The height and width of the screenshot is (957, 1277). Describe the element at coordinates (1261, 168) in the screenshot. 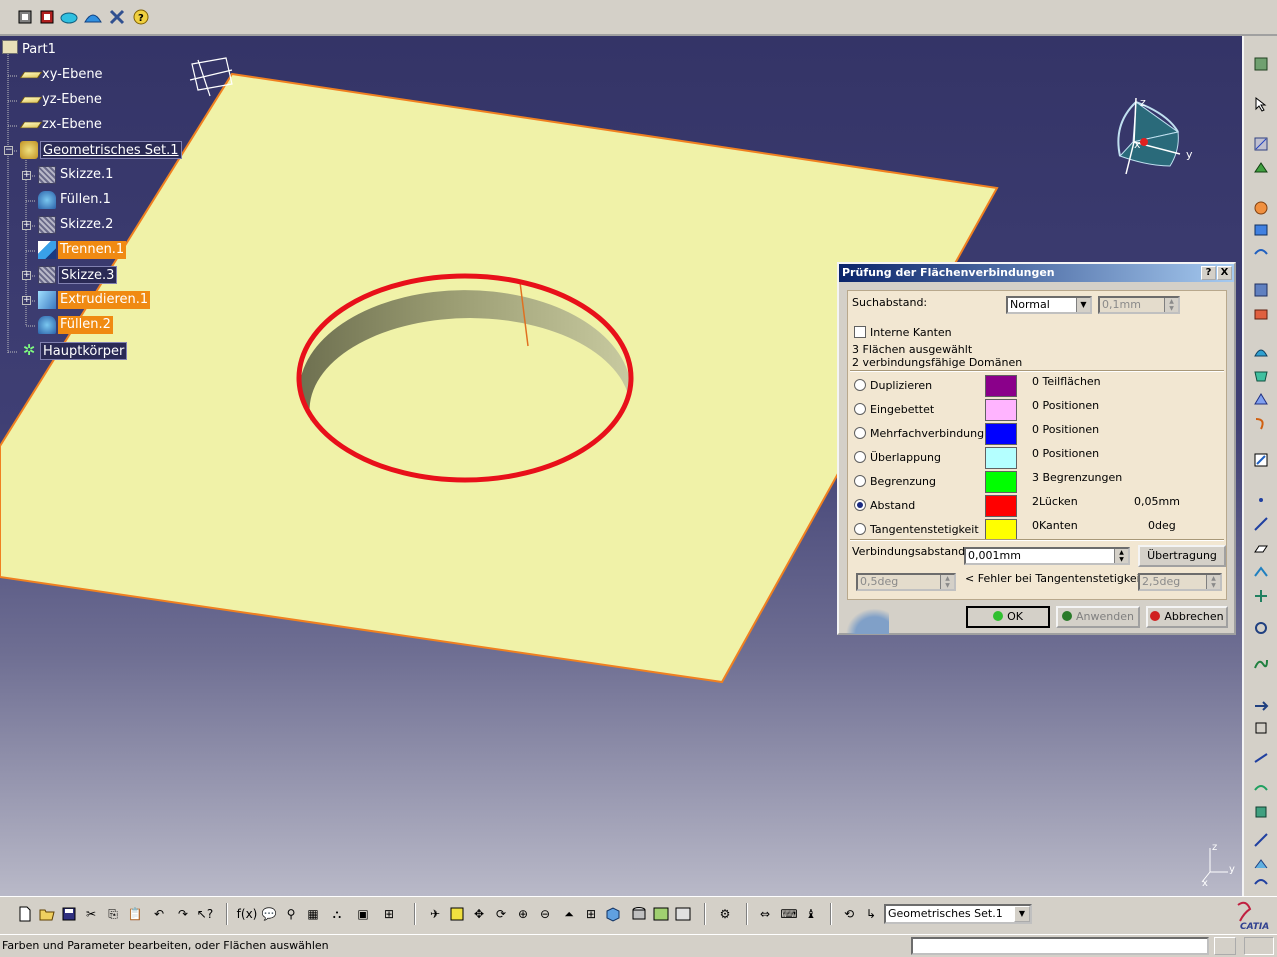

I see `exit-sketch-icon` at that location.